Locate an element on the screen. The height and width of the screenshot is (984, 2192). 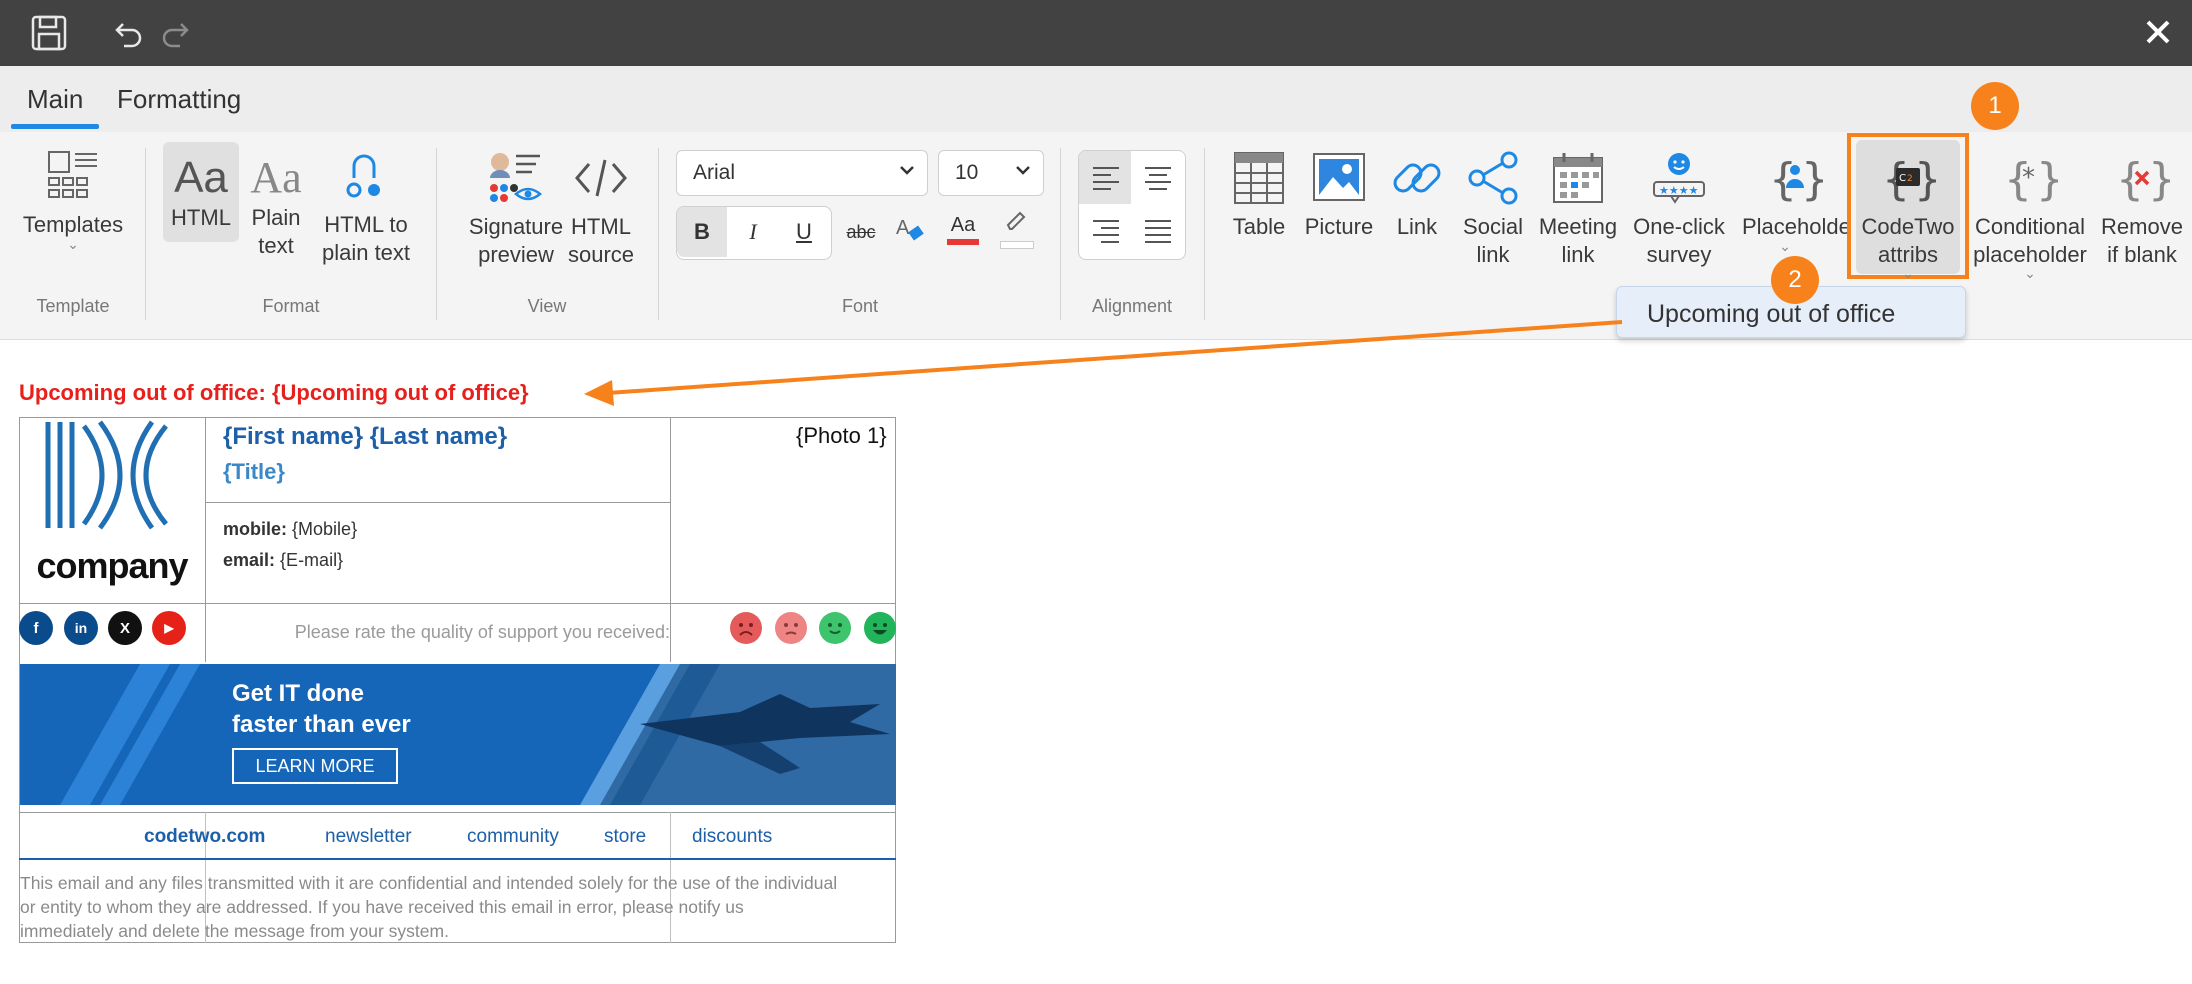
youtube-icon: ▶ is located at coordinates (169, 628).